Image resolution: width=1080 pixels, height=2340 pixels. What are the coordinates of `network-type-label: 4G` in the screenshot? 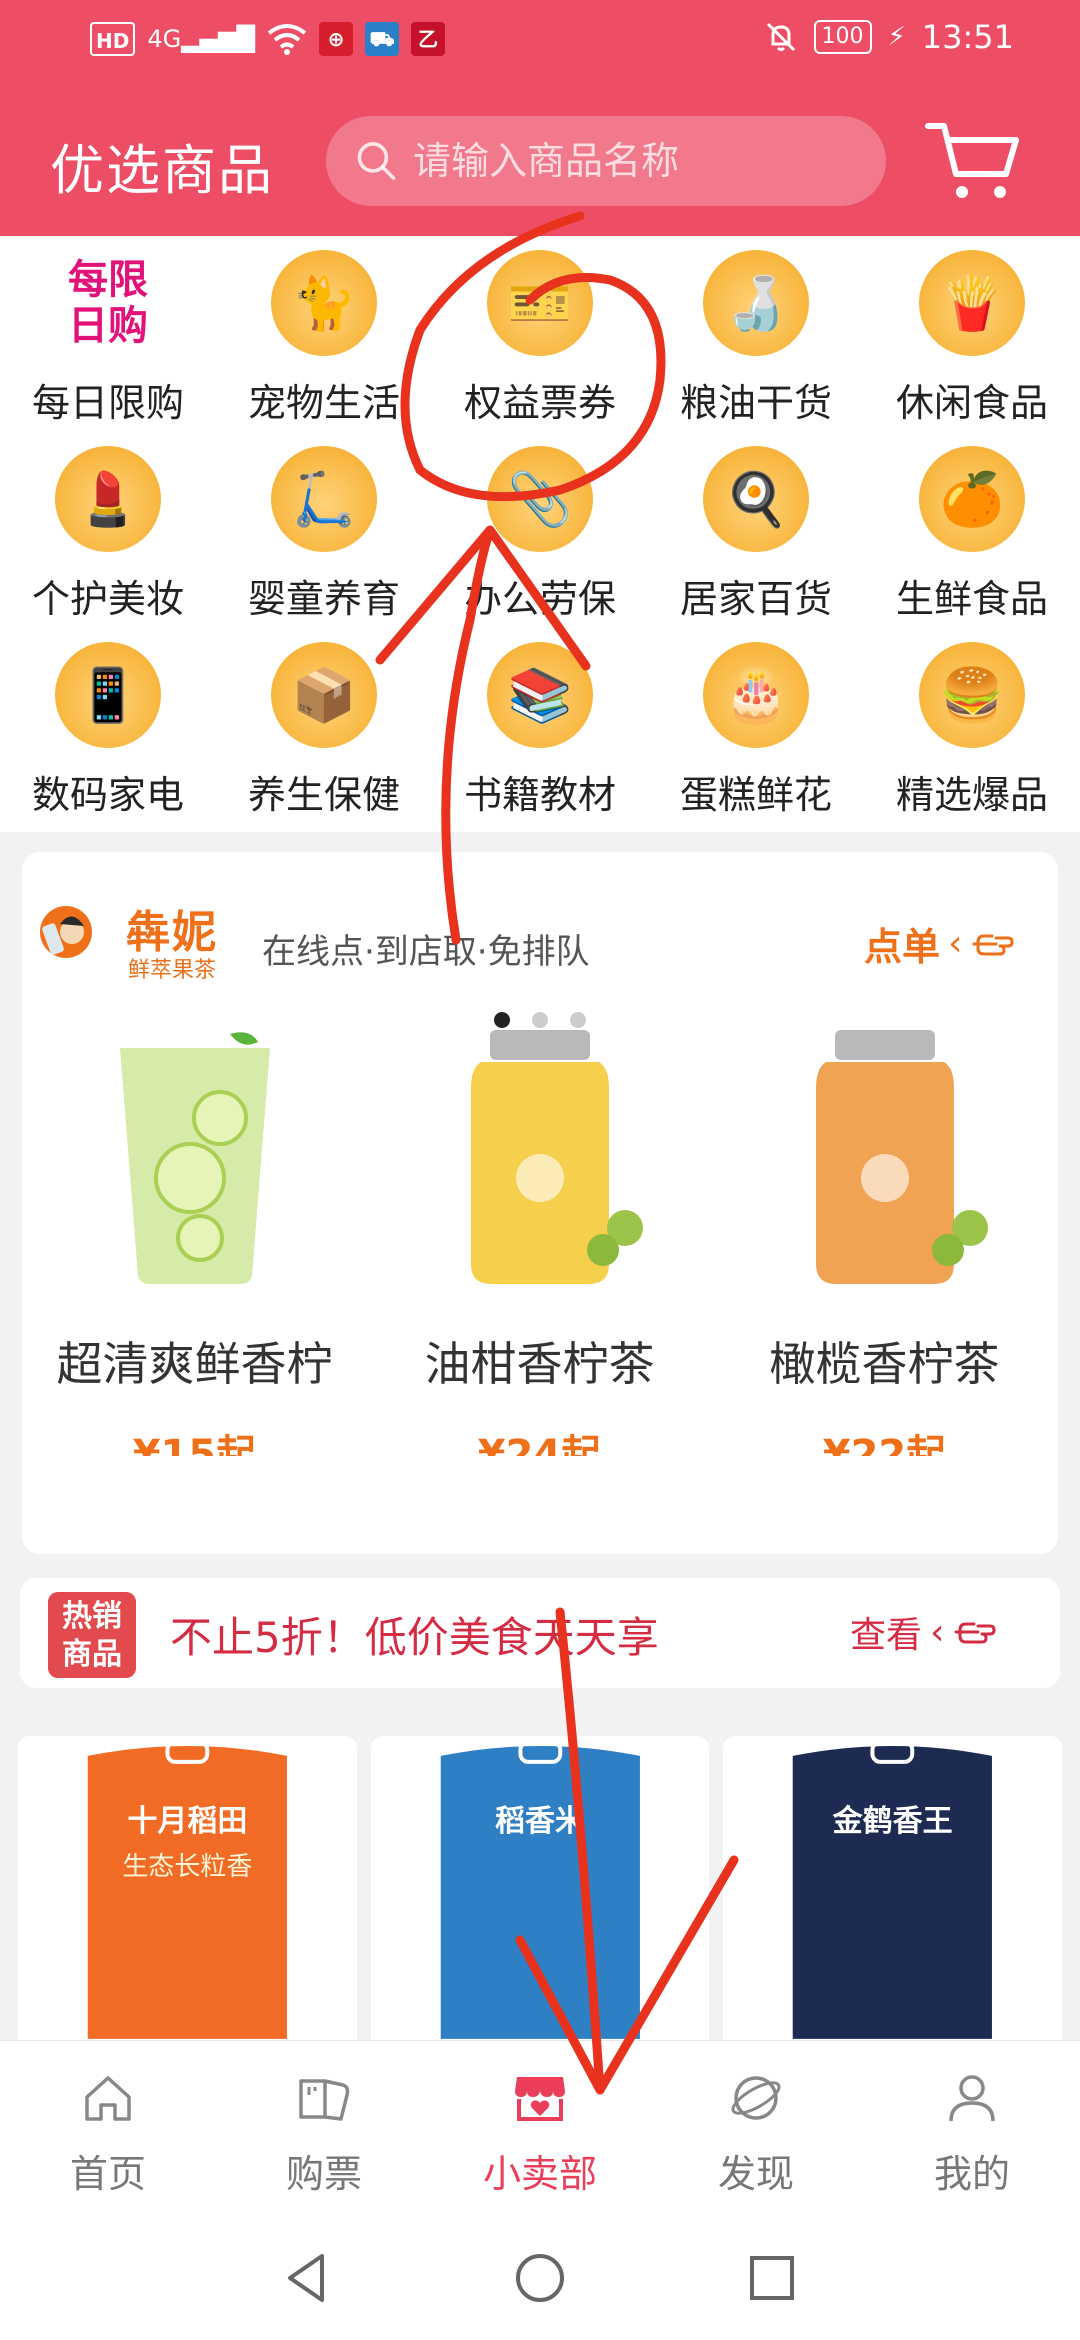 It's located at (164, 39).